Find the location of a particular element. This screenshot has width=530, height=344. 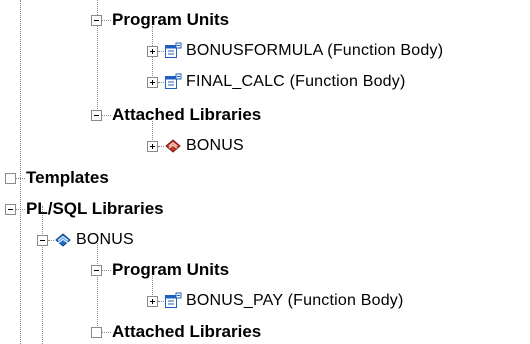

tree-node-bonus-library: BONUS is located at coordinates (105, 240).